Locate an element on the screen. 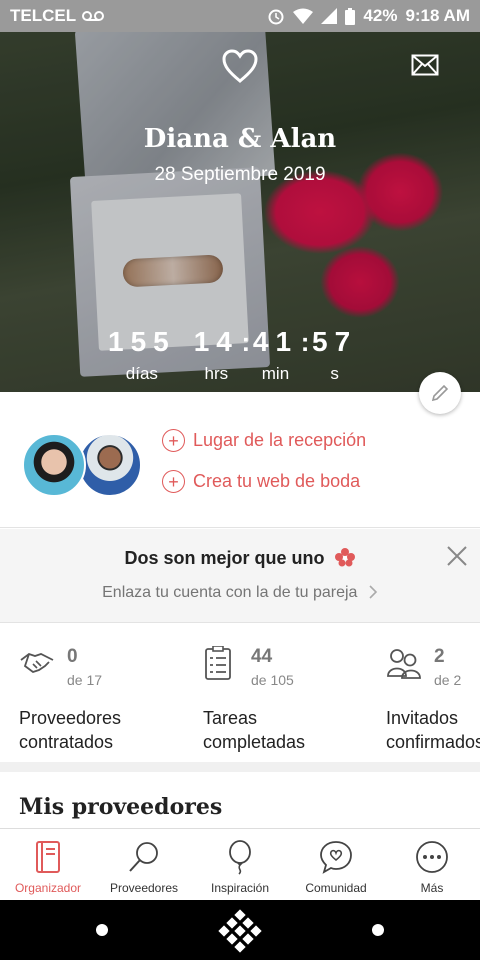 Image resolution: width=480 pixels, height=960 pixels. wedding-website-link: + Crea tu web de boda is located at coordinates (261, 481).